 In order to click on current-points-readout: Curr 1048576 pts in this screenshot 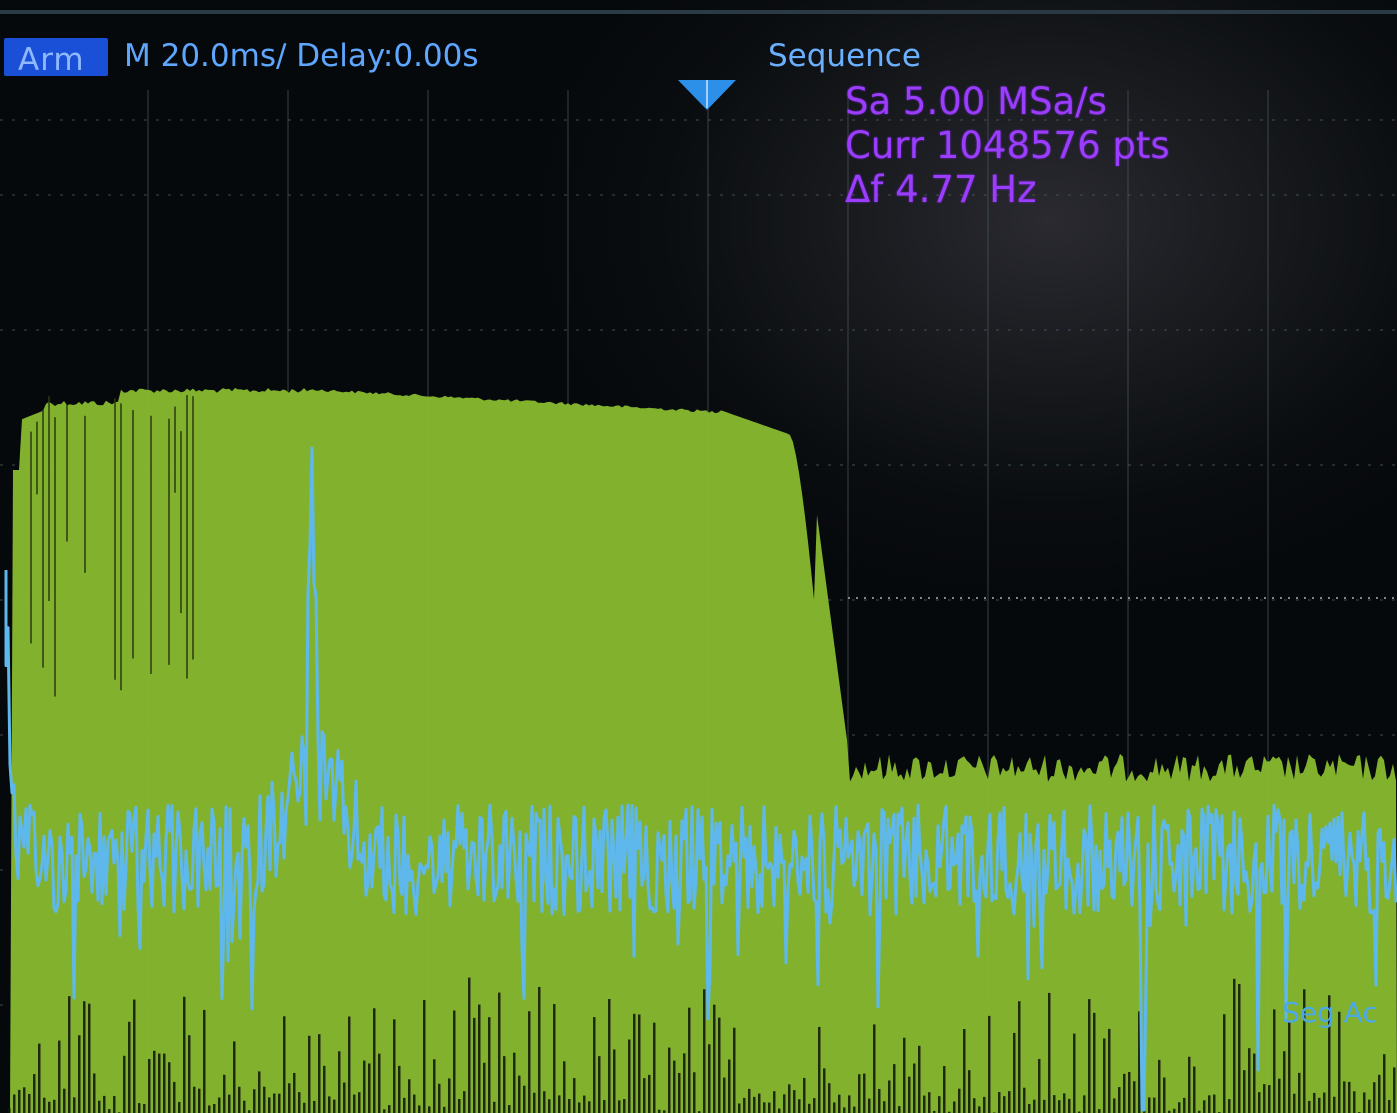, I will do `click(1007, 145)`.